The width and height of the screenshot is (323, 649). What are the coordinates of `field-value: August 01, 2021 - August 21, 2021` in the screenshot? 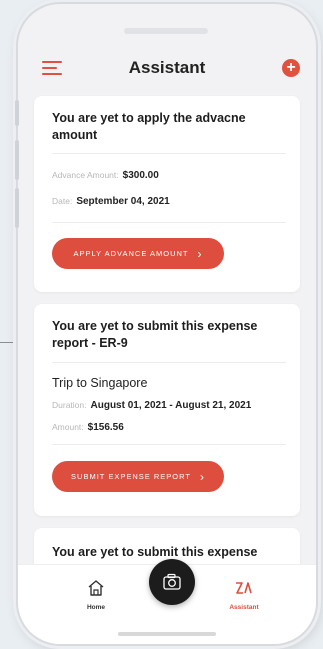 It's located at (171, 405).